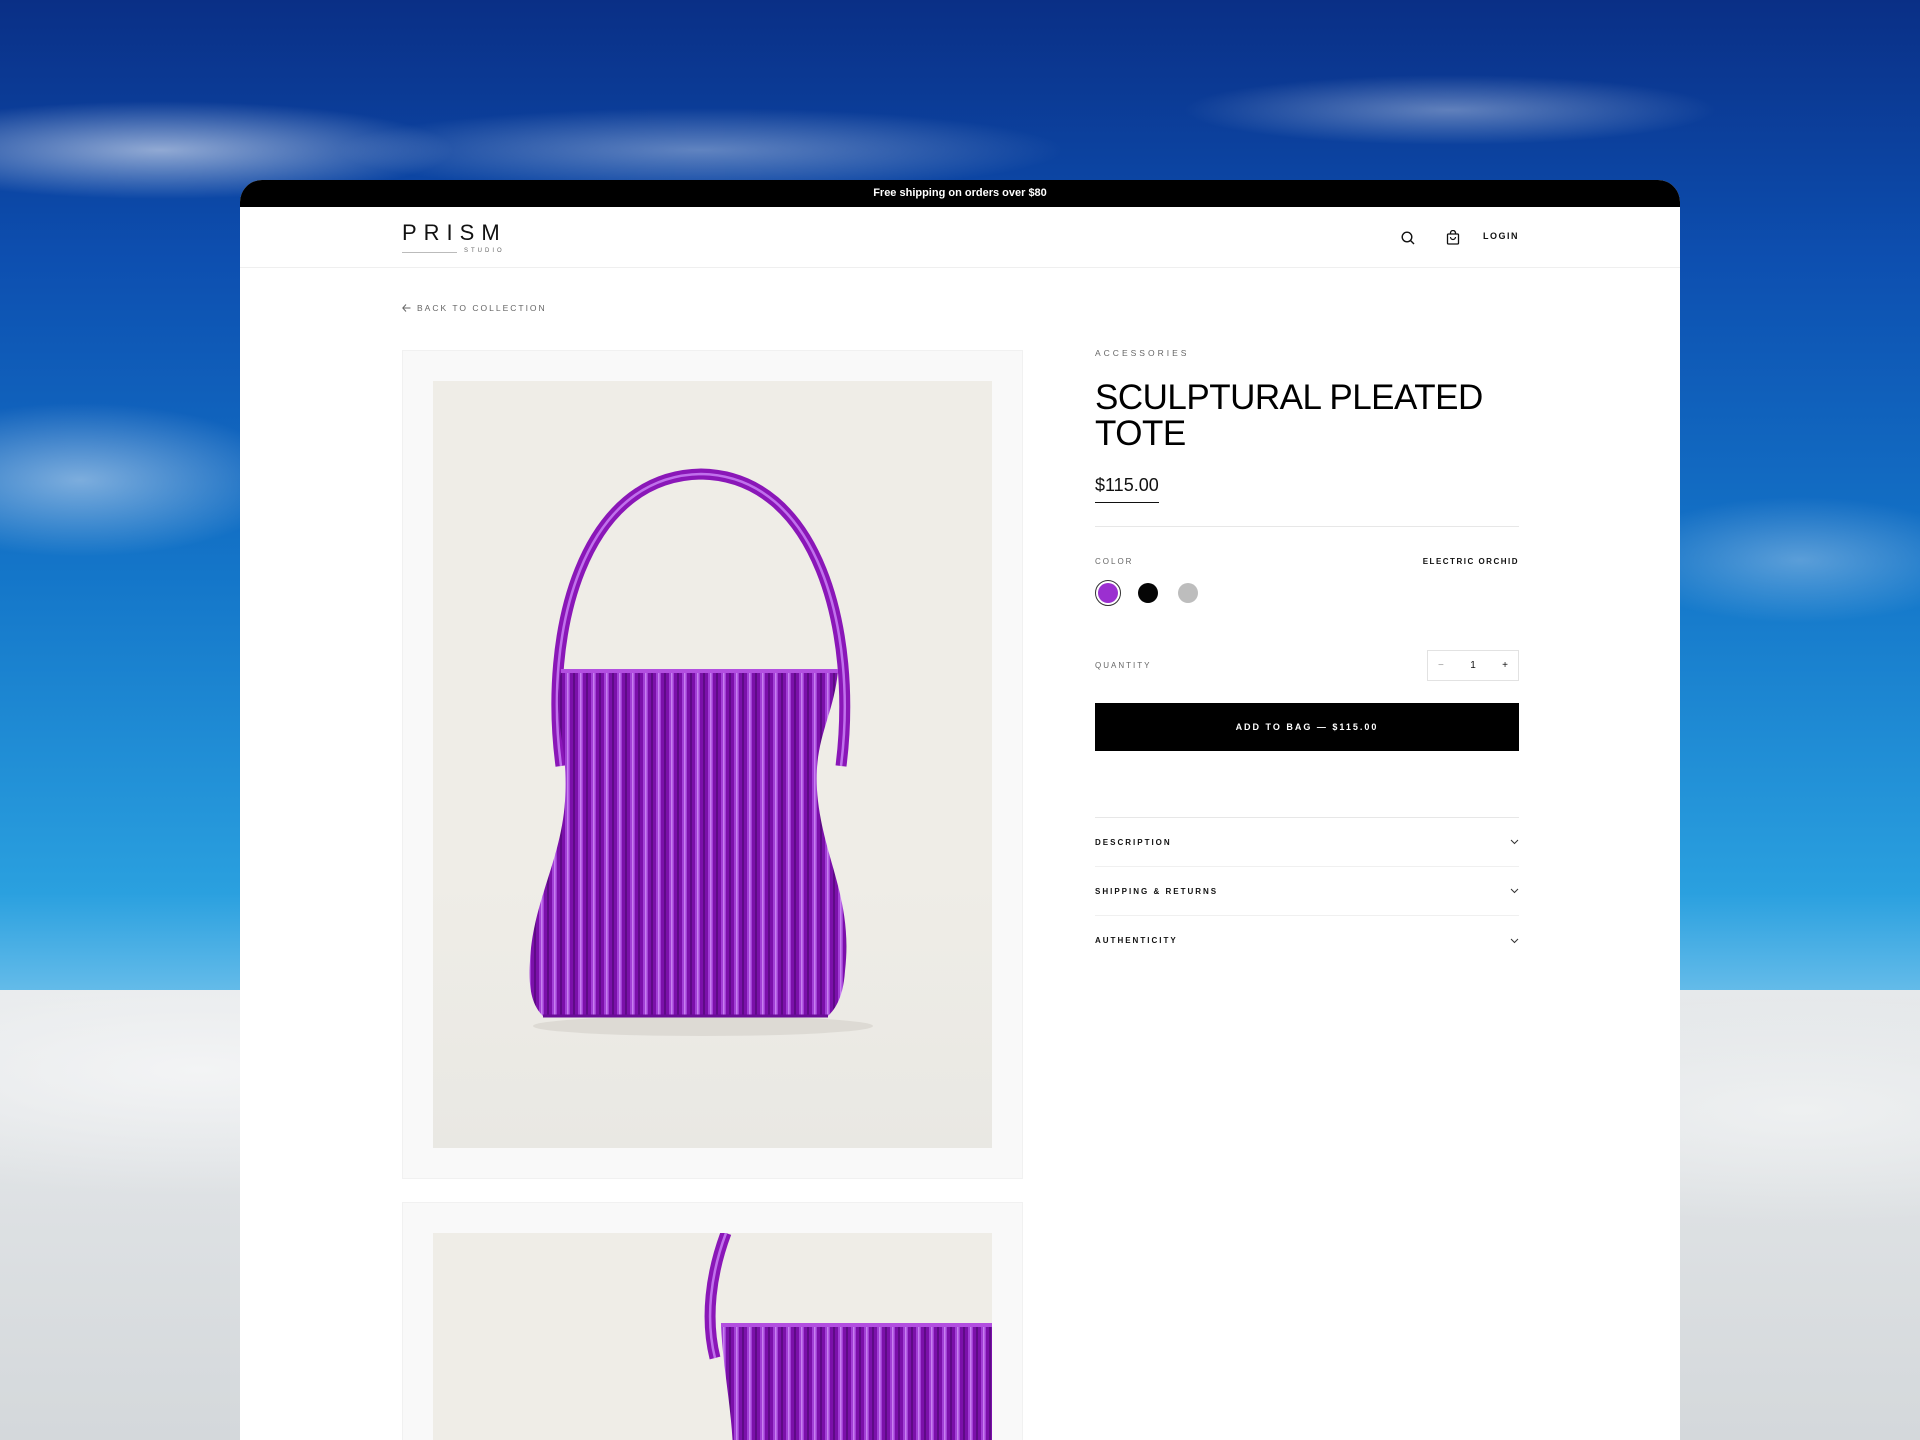 Image resolution: width=1920 pixels, height=1440 pixels. I want to click on swatch-black, so click(1148, 593).